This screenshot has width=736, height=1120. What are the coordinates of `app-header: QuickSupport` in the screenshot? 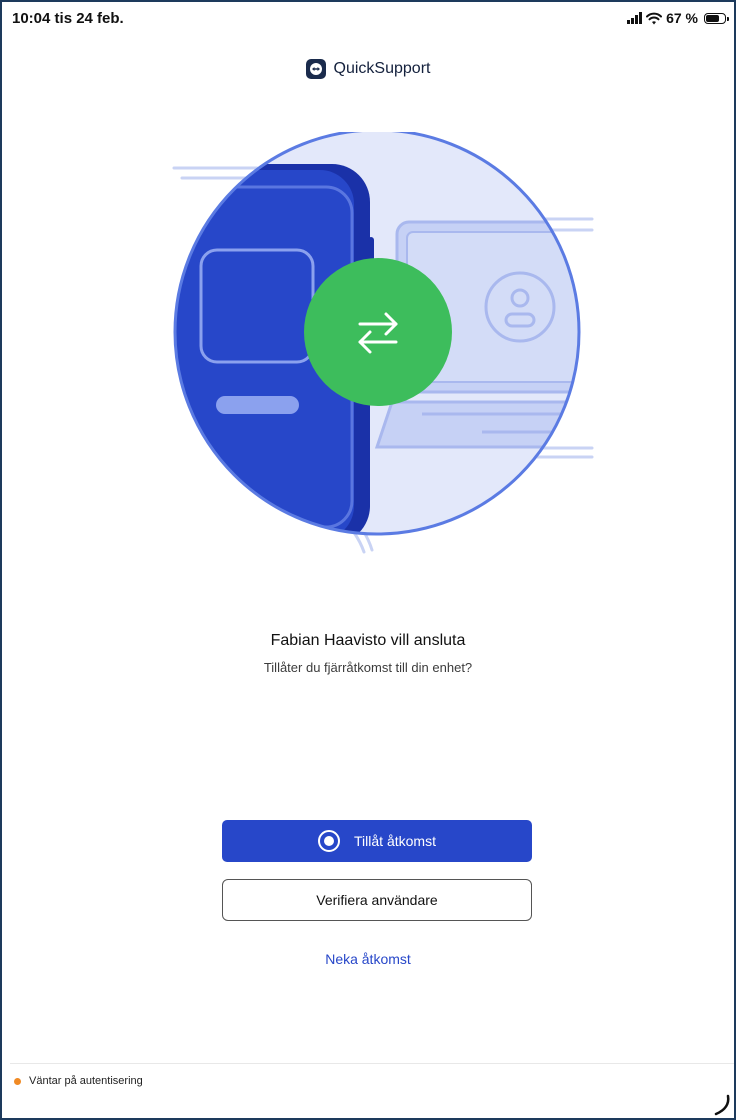 It's located at (368, 69).